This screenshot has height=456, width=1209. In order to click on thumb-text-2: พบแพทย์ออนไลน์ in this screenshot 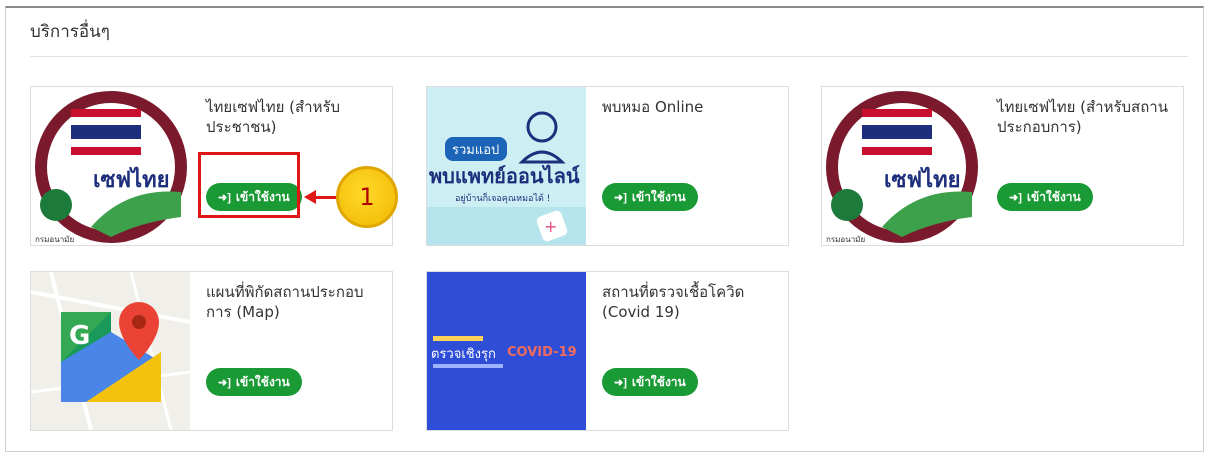, I will do `click(504, 176)`.